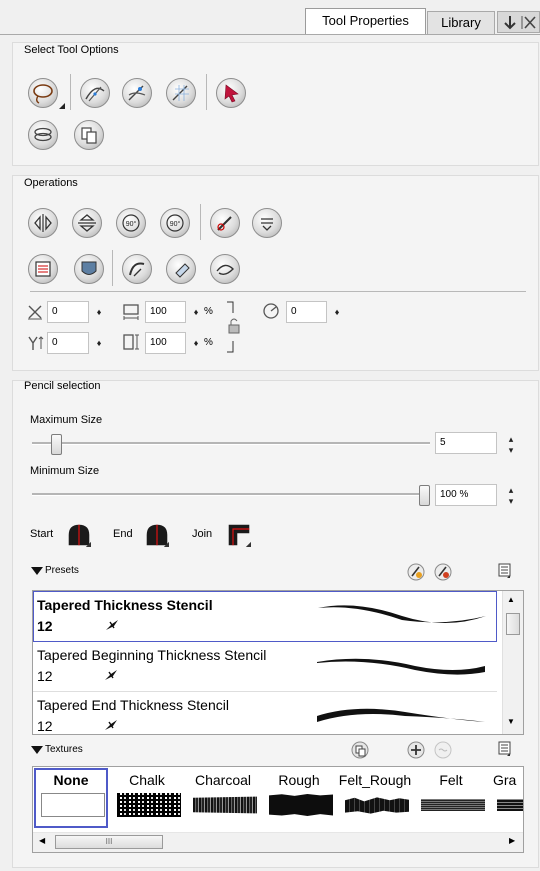 This screenshot has height=871, width=540. What do you see at coordinates (87, 223) in the screenshot?
I see `flip-vertical-button` at bounding box center [87, 223].